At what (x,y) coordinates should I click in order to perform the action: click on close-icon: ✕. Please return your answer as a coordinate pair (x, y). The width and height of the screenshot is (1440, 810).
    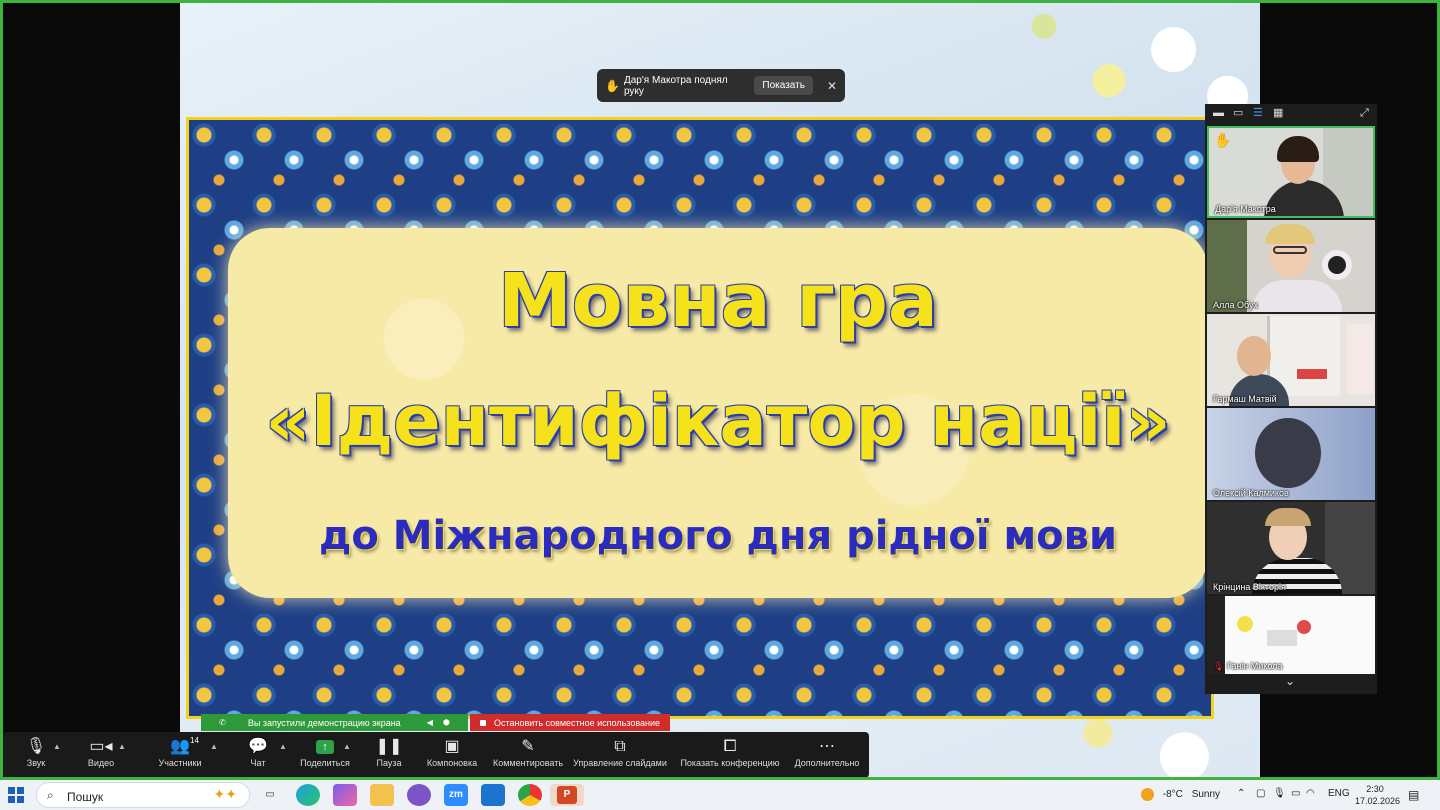
    Looking at the image, I should click on (832, 86).